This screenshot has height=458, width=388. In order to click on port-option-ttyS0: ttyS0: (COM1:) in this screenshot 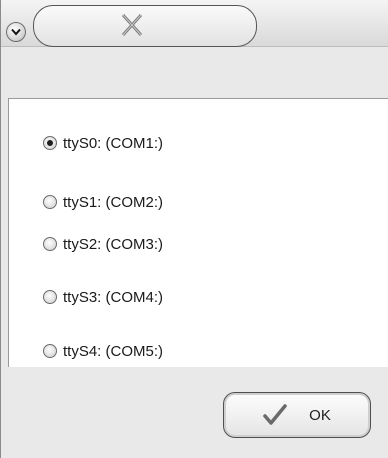, I will do `click(103, 143)`.